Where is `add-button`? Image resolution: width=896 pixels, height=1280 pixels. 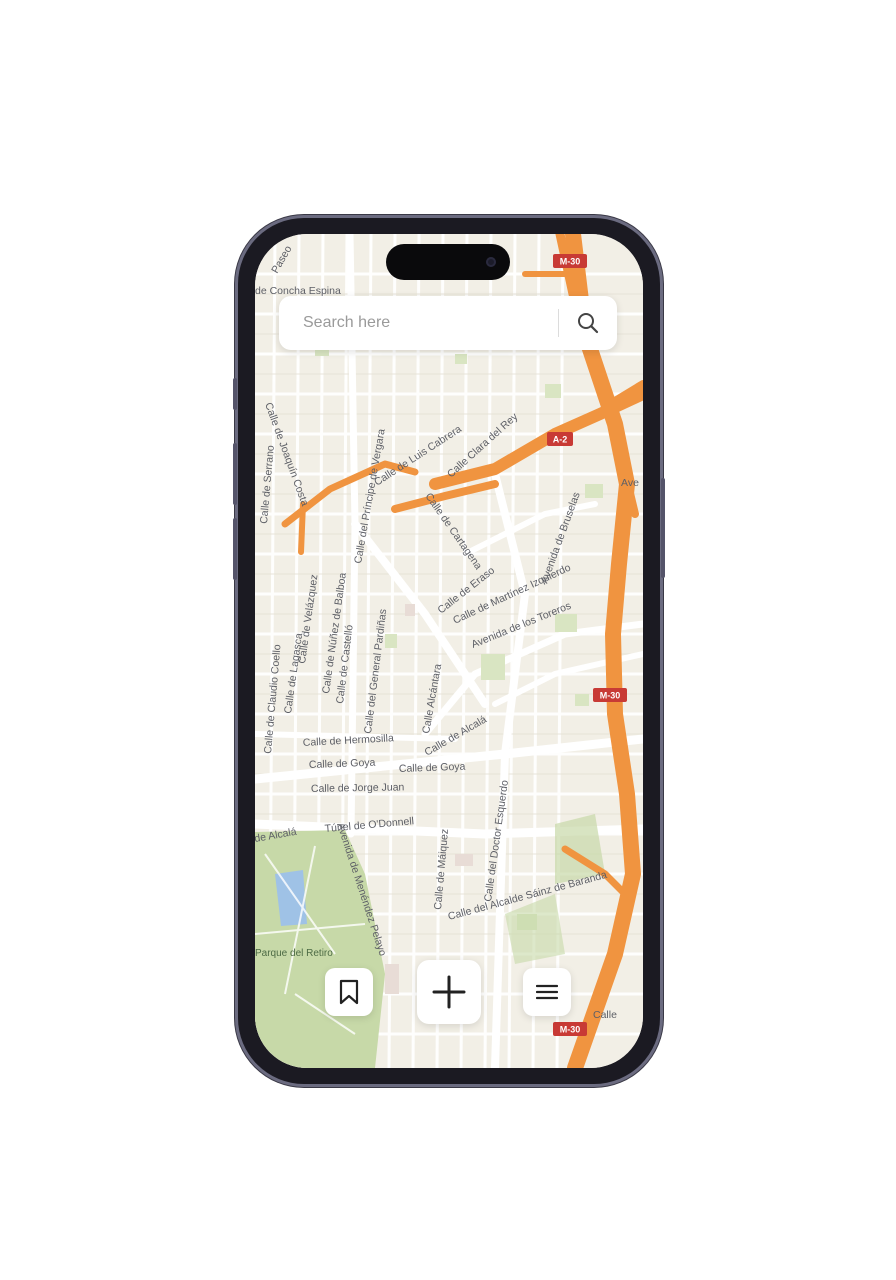 add-button is located at coordinates (449, 992).